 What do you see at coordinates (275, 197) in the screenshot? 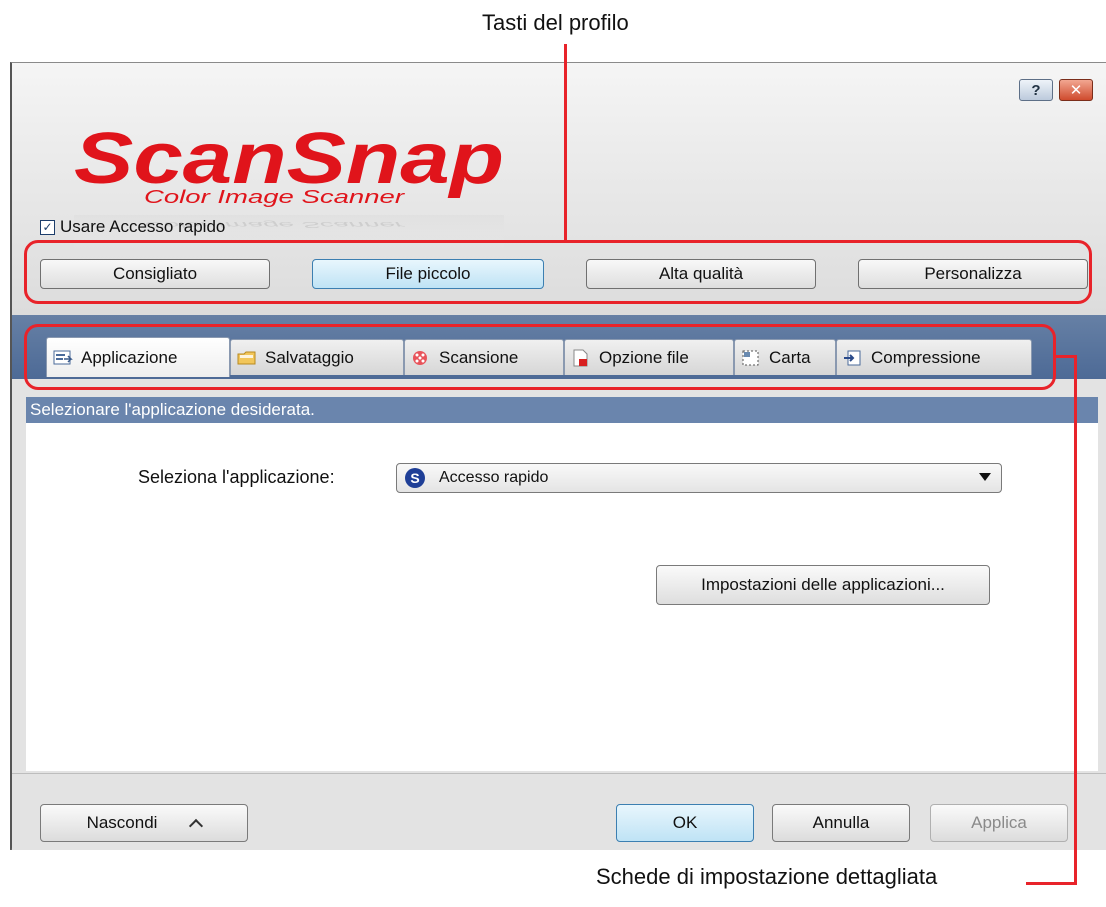
I see `svg-text: Color Image Scanner` at bounding box center [275, 197].